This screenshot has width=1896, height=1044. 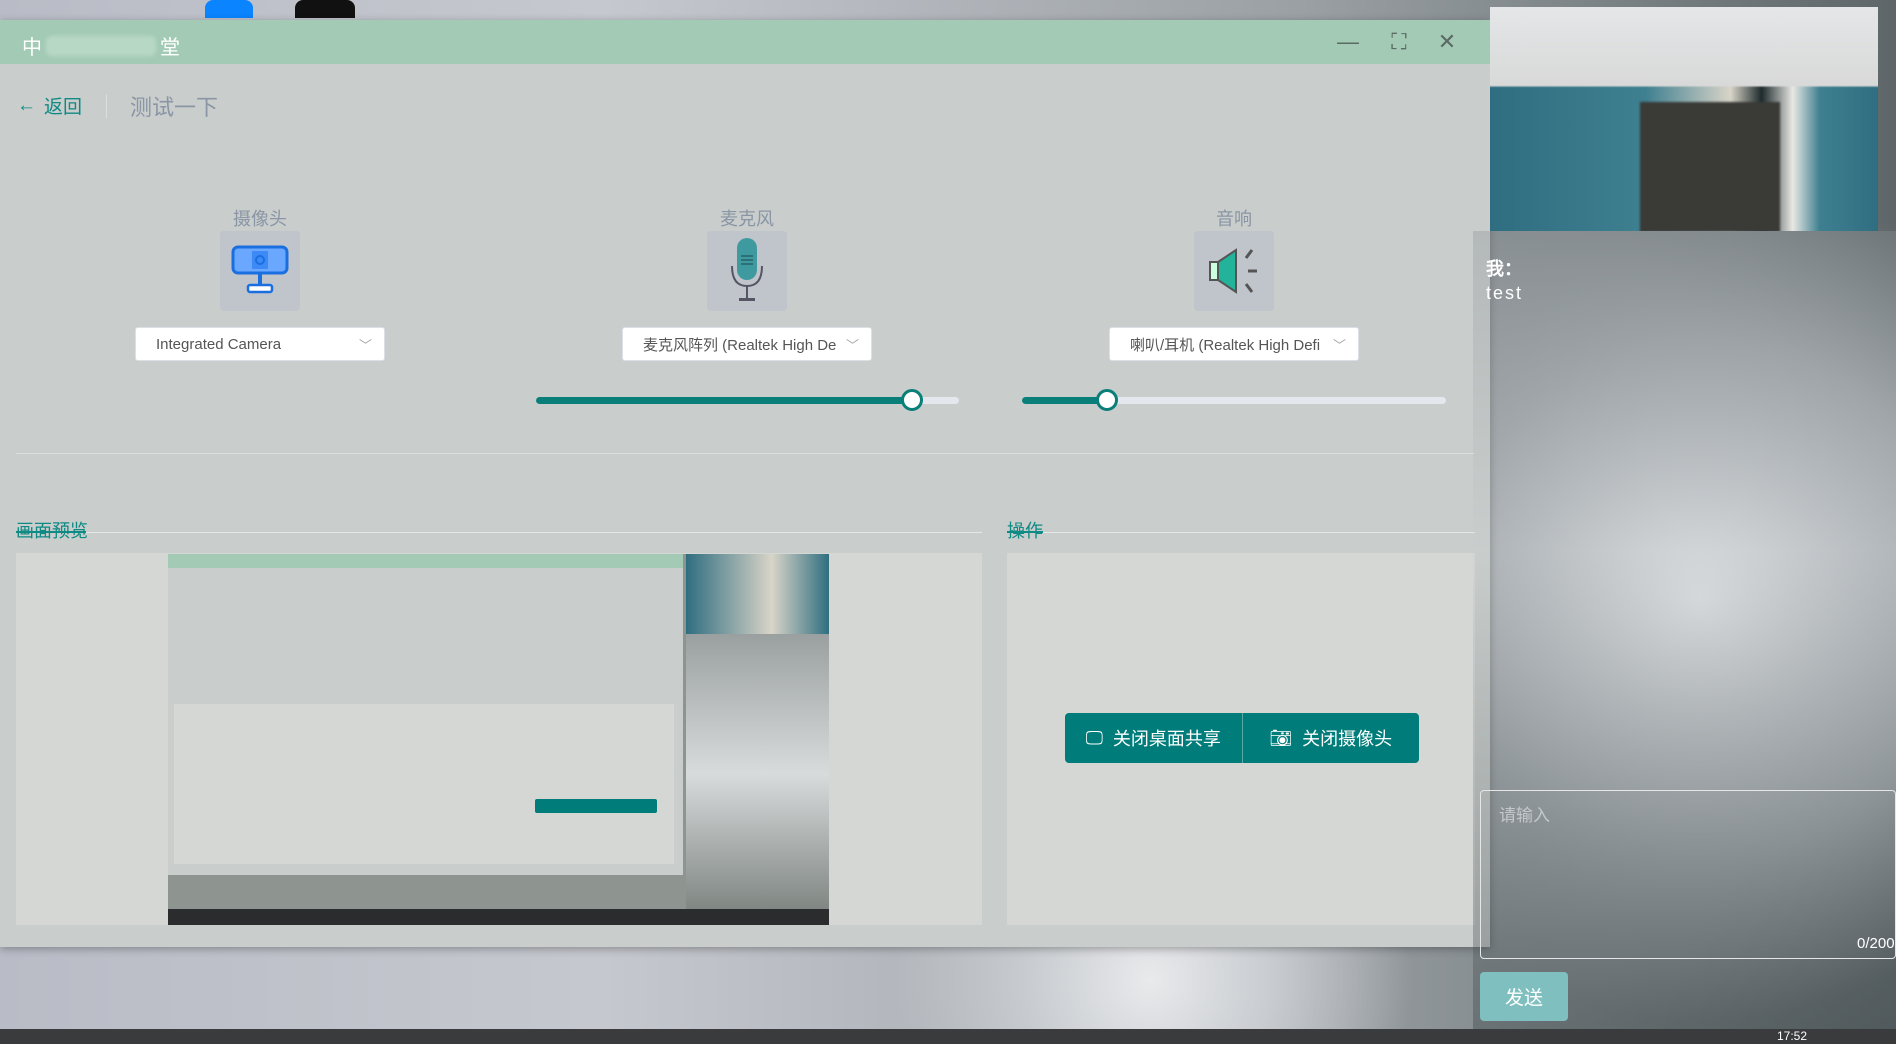 What do you see at coordinates (1447, 42) in the screenshot?
I see `close-icon: ✕` at bounding box center [1447, 42].